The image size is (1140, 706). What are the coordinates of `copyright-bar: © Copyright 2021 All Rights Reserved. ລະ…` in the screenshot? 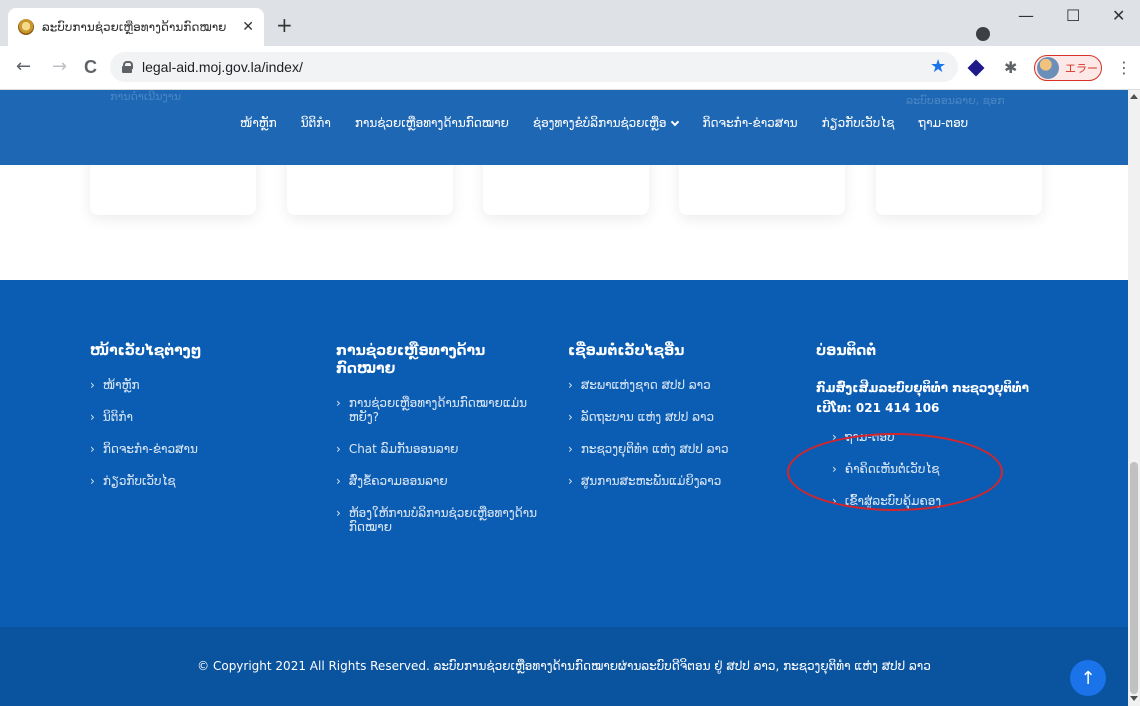 It's located at (564, 666).